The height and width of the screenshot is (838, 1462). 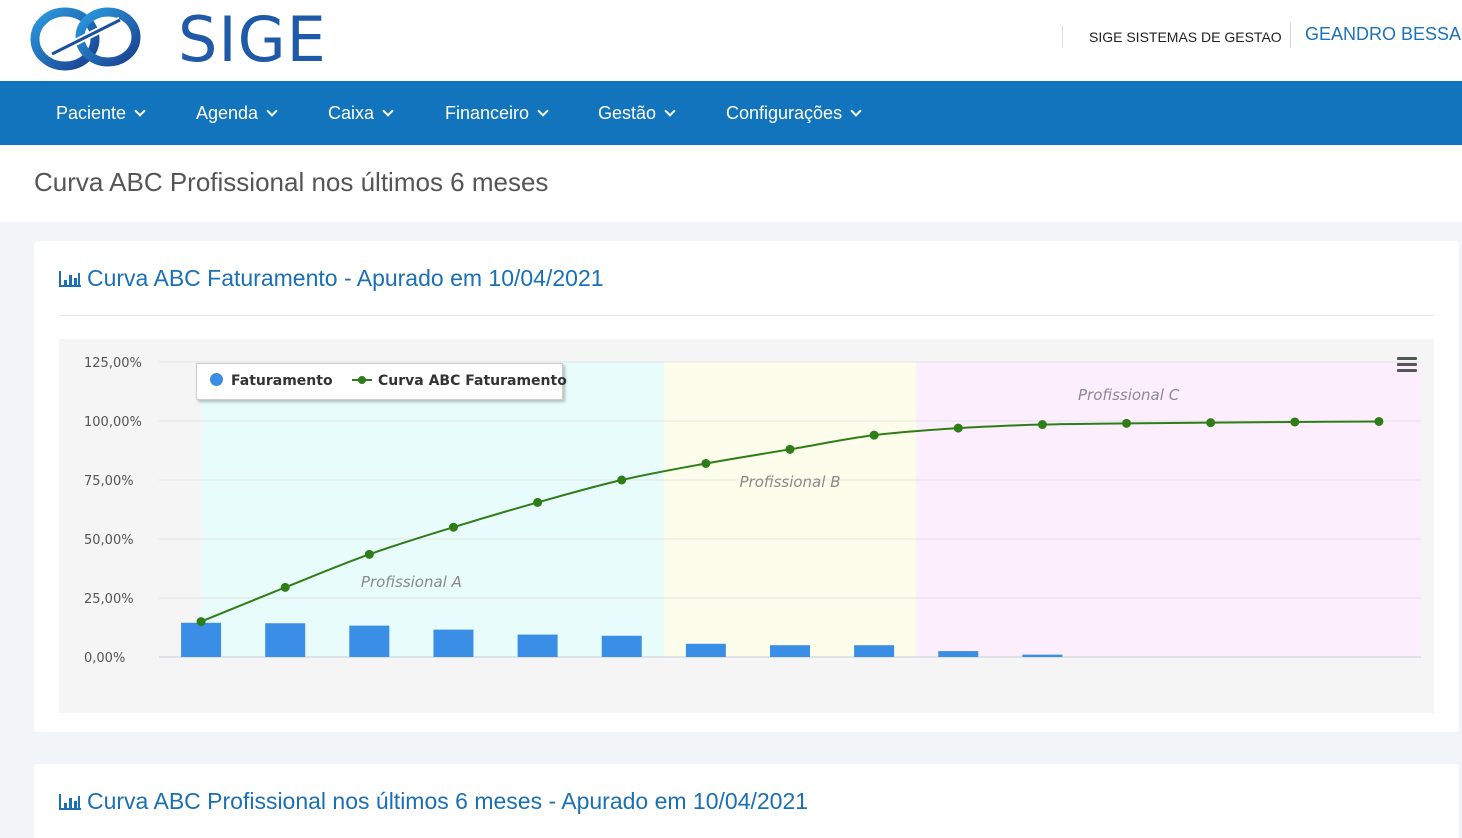 I want to click on sige-logo: SIGE, so click(x=178, y=39).